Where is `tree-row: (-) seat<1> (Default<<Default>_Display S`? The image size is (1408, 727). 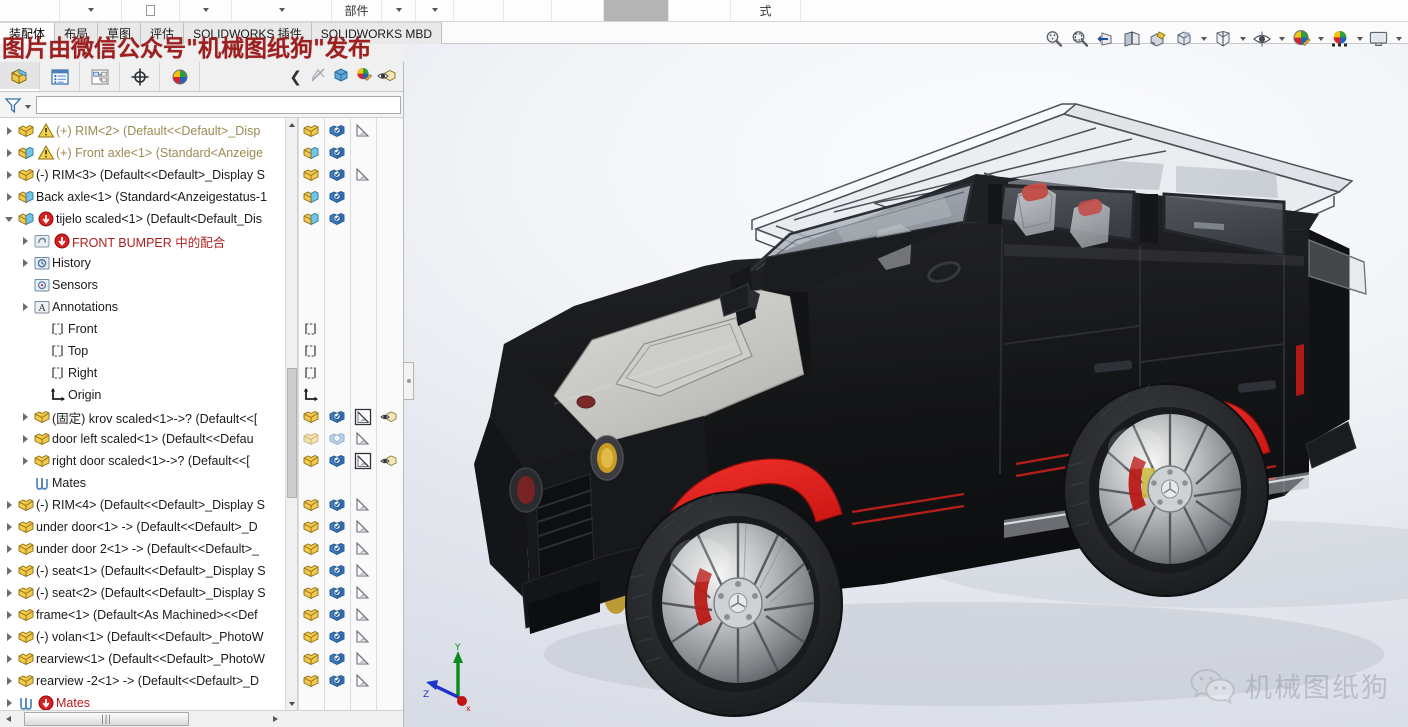
tree-row: (-) seat<1> (Default<<Default>_Display S is located at coordinates (148, 571).